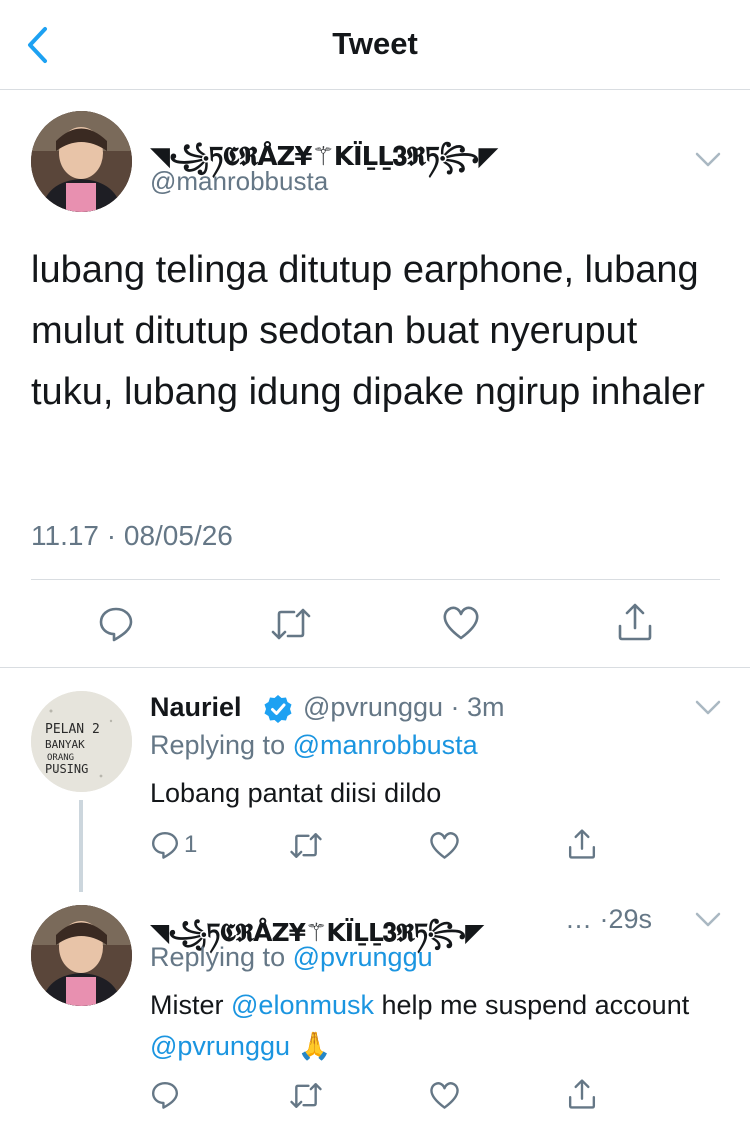 The width and height of the screenshot is (750, 1129). What do you see at coordinates (196, 707) in the screenshot?
I see `display-name: Nauriel` at bounding box center [196, 707].